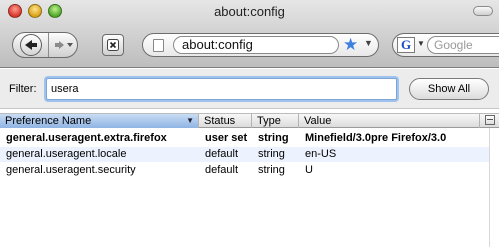 The height and width of the screenshot is (247, 499). I want to click on back-button, so click(31, 45).